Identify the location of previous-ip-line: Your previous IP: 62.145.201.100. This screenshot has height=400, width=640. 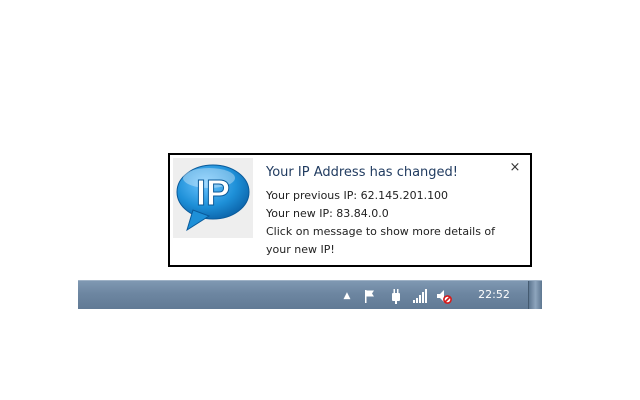
(357, 195).